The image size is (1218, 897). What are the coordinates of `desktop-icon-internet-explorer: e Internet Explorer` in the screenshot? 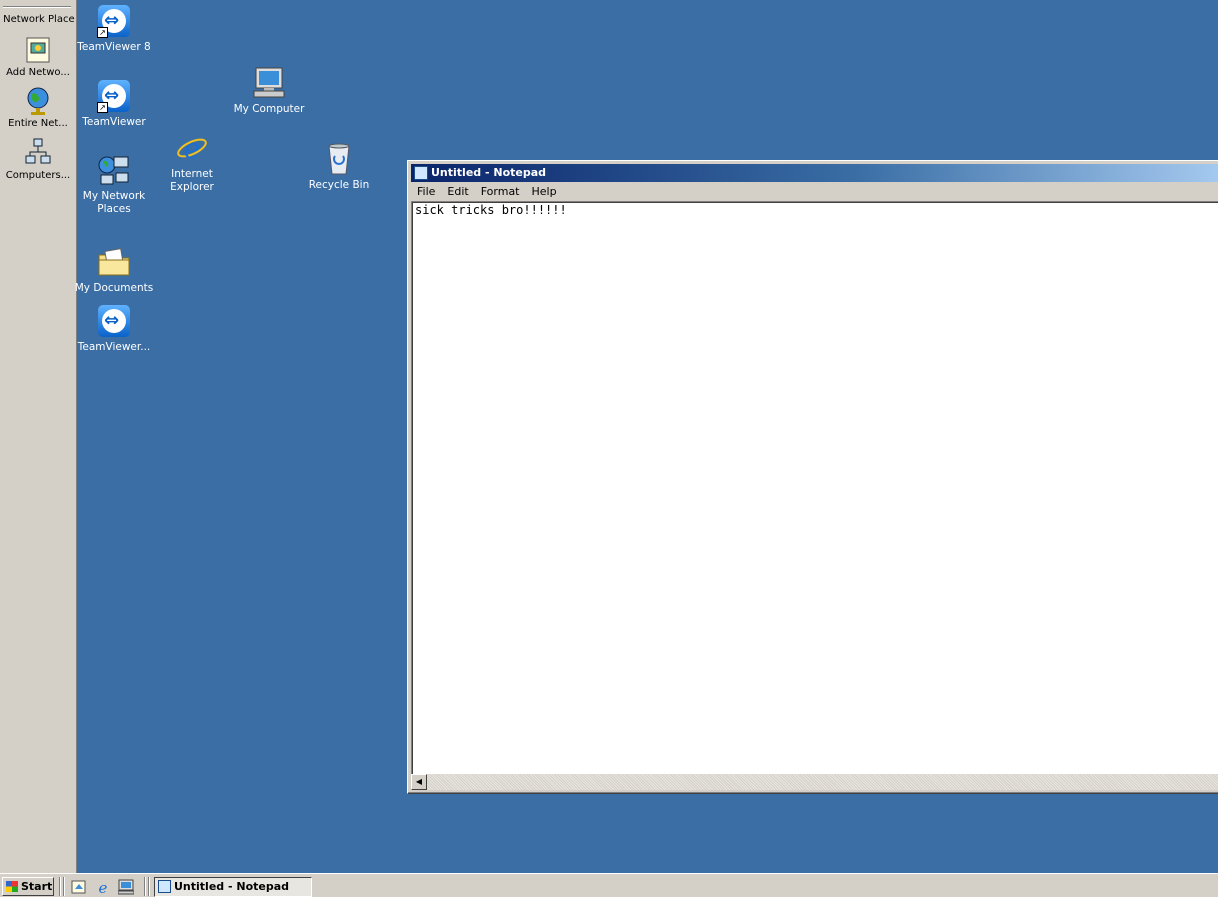 It's located at (192, 162).